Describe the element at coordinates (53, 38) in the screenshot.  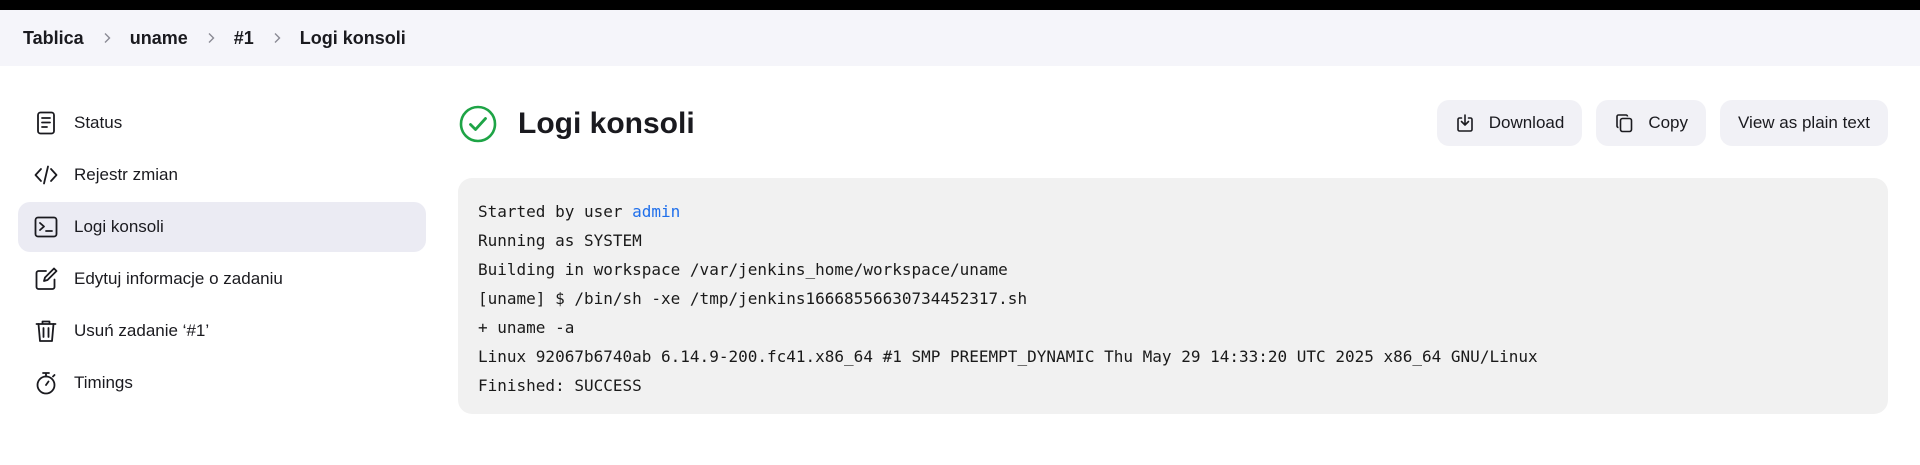
I see `breadcrumb-dashboard: Tablica` at that location.